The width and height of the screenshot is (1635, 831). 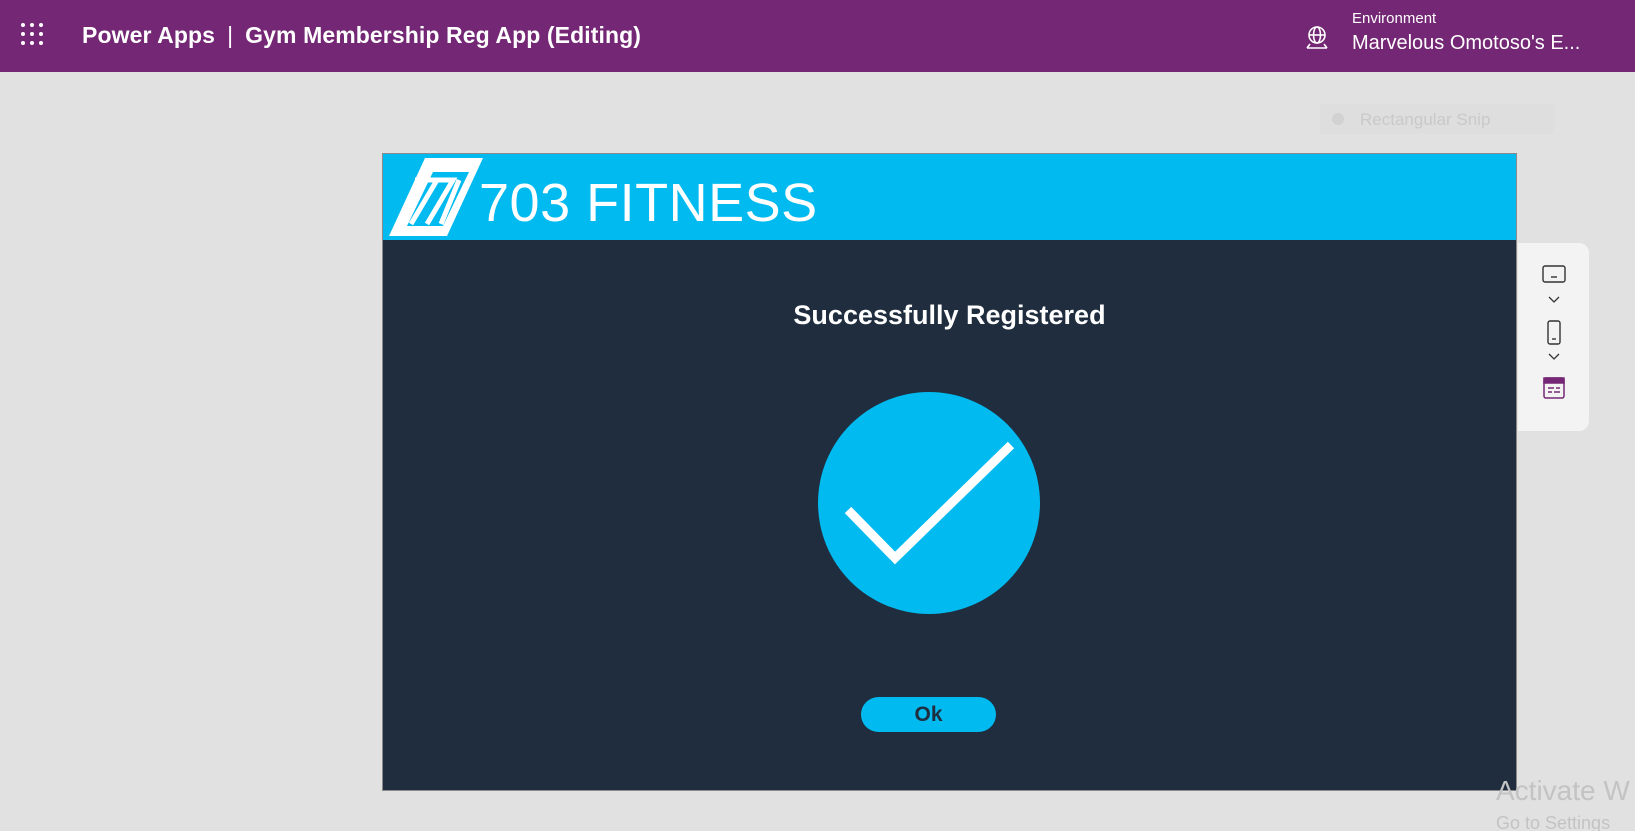 I want to click on device-panel, so click(x=1553, y=337).